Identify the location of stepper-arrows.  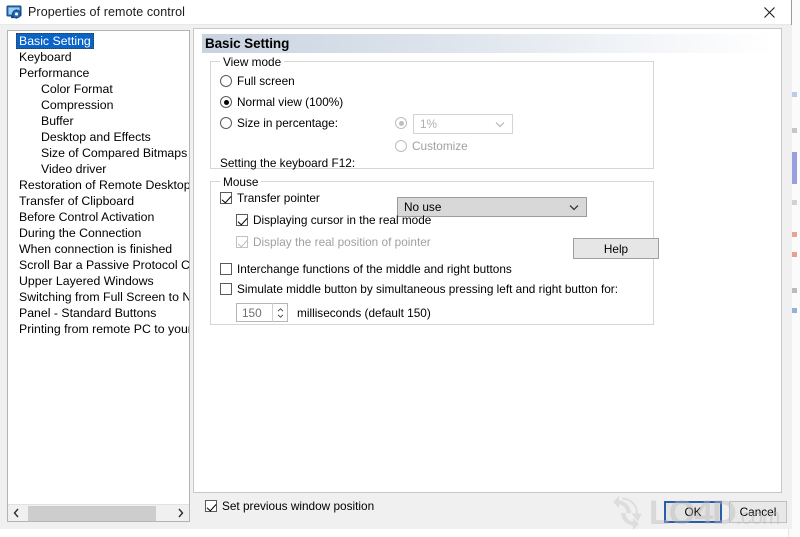
(279, 312).